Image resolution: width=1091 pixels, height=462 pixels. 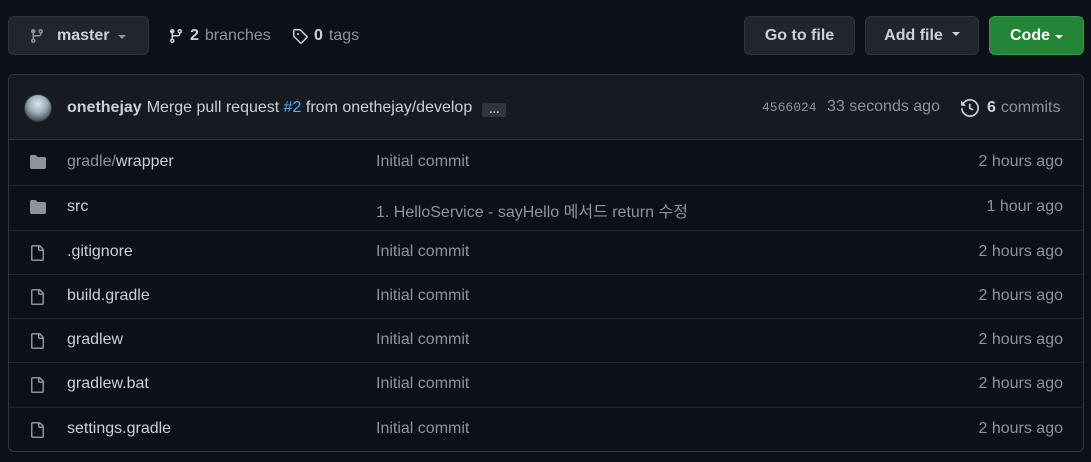 What do you see at coordinates (546, 340) in the screenshot?
I see `file-row-gradlew: gradlew Initial commit 2 hours ago` at bounding box center [546, 340].